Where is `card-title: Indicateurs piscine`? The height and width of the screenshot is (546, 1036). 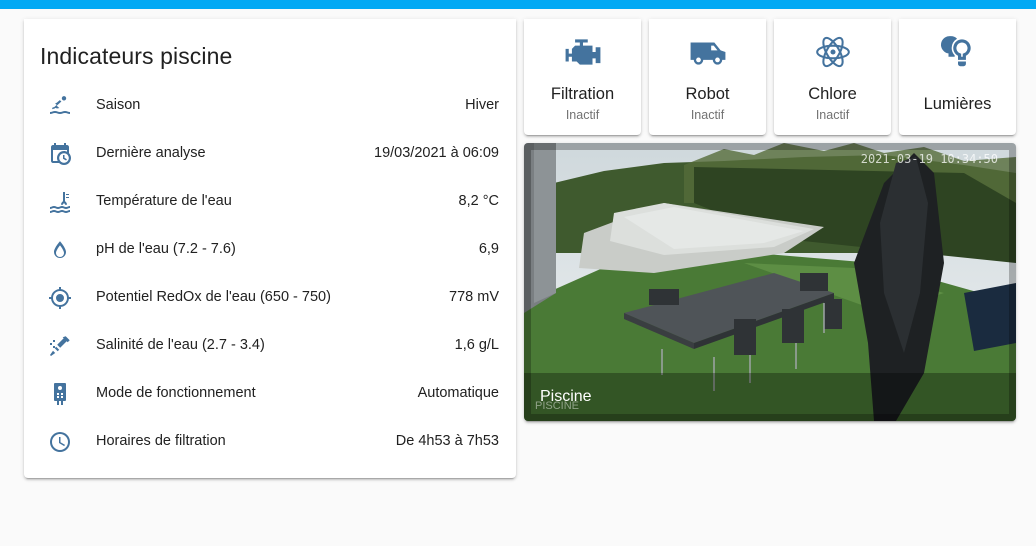 card-title: Indicateurs piscine is located at coordinates (136, 56).